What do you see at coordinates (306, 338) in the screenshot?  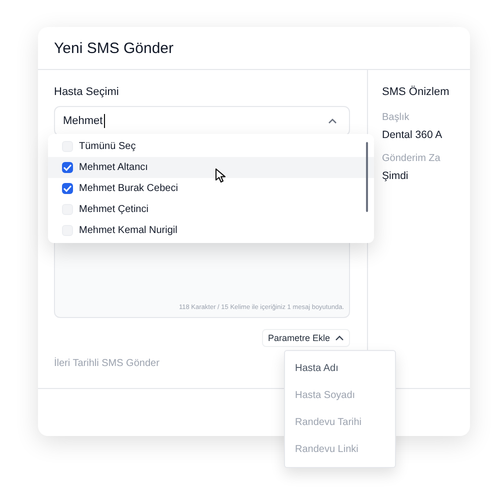 I see `add-parameter-button: Parametre Ekle` at bounding box center [306, 338].